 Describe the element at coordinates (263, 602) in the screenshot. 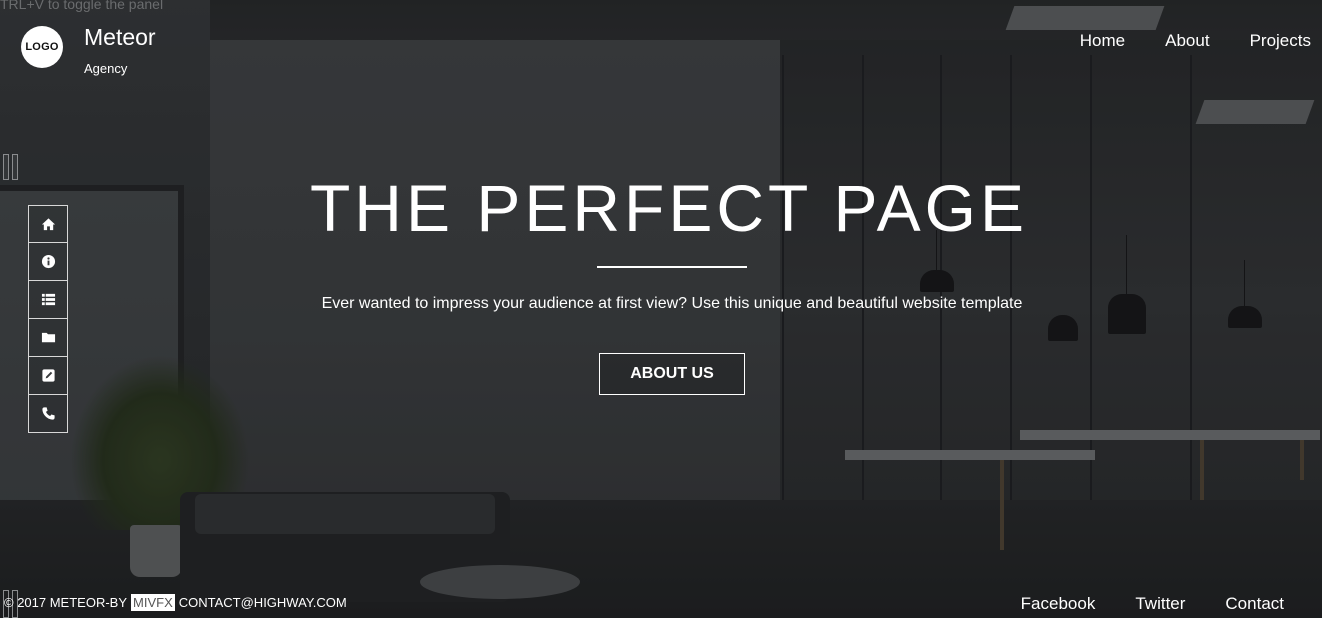

I see `copyright-email: CONTACT@HIGHWAY.COM` at that location.